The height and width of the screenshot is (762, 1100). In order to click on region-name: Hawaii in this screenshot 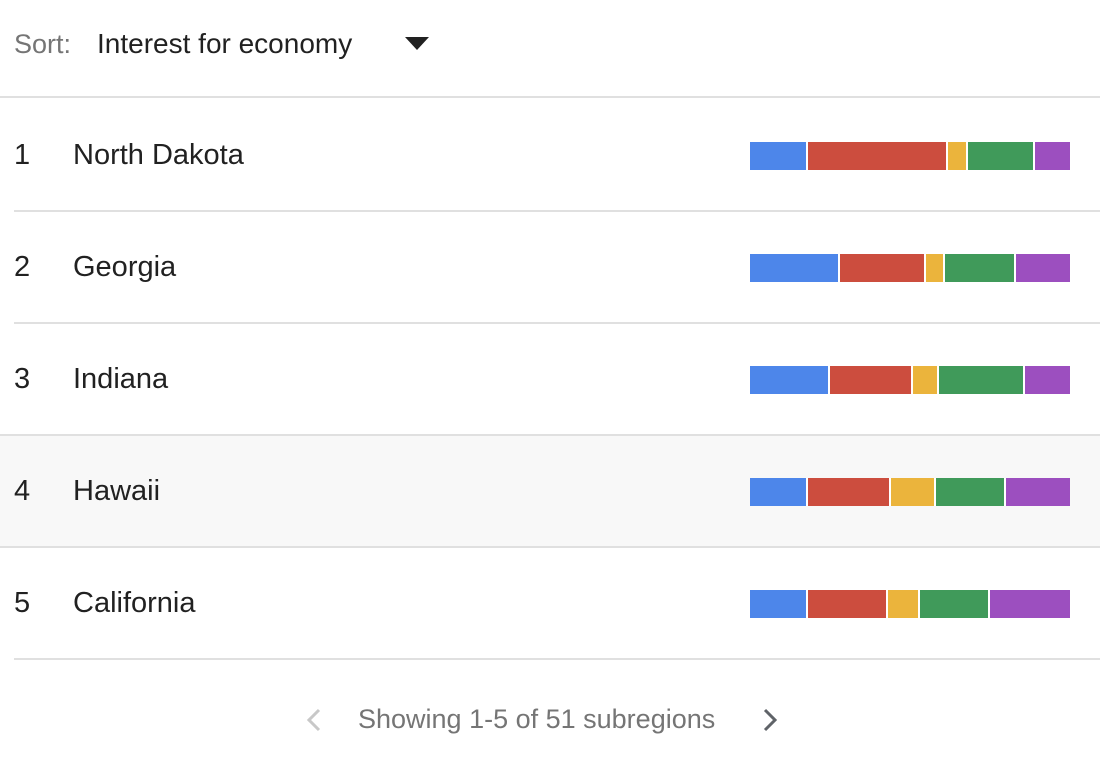, I will do `click(116, 491)`.